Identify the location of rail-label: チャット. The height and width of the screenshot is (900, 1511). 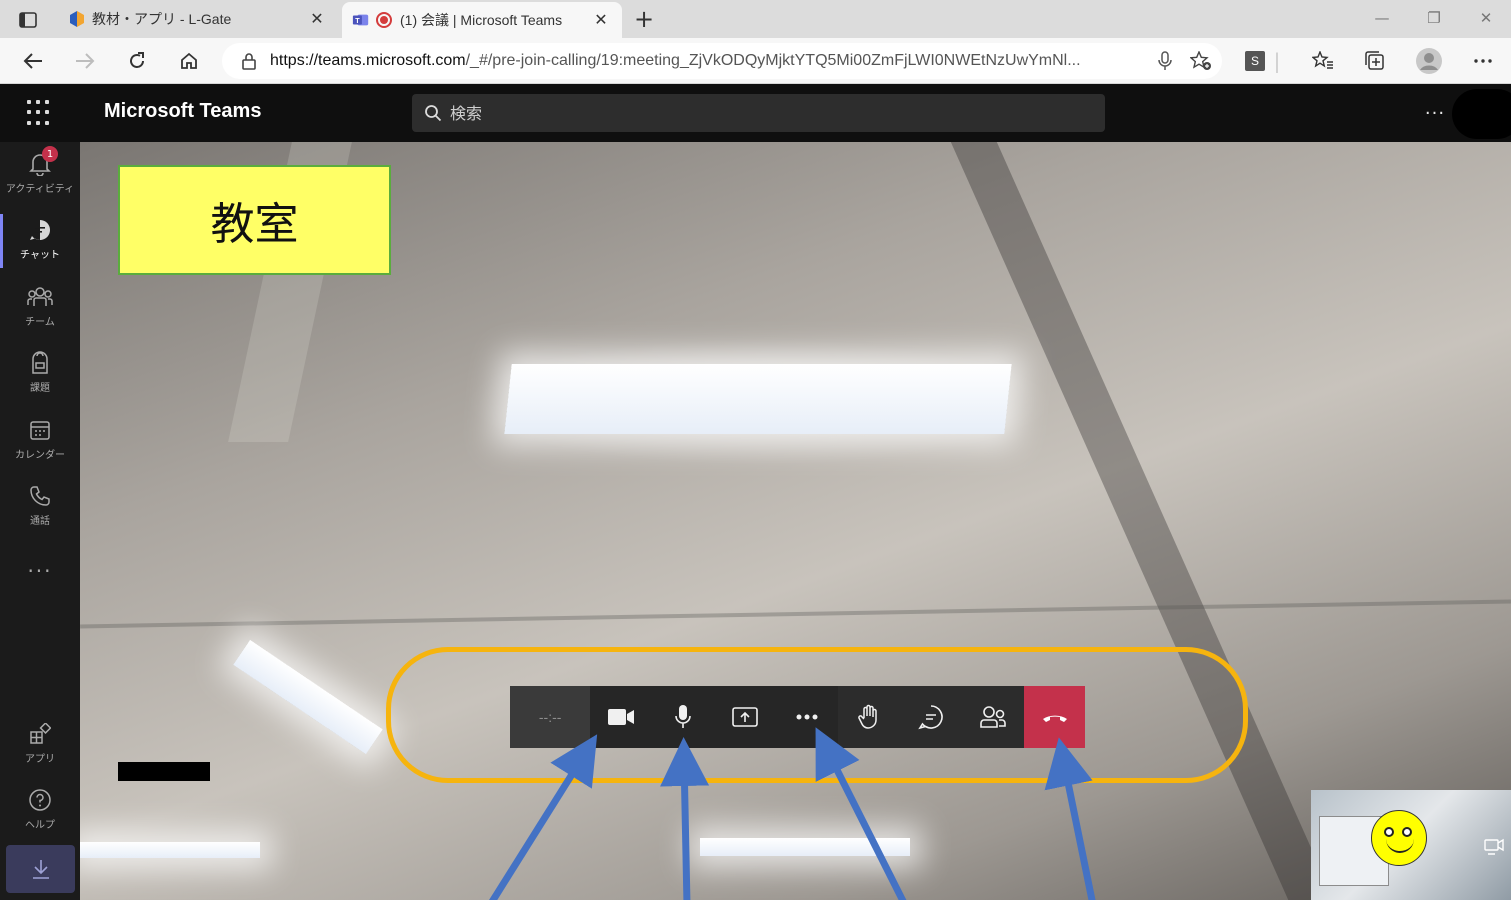
(40, 255).